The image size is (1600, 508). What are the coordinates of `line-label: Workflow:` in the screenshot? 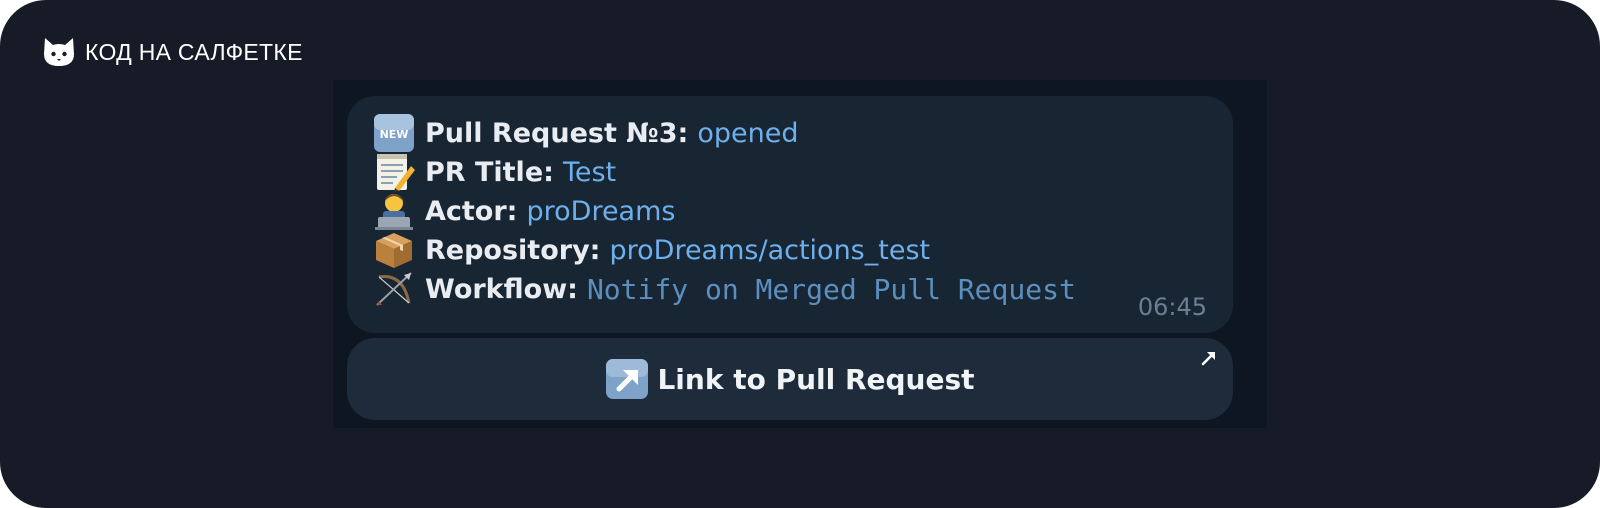 It's located at (501, 289).